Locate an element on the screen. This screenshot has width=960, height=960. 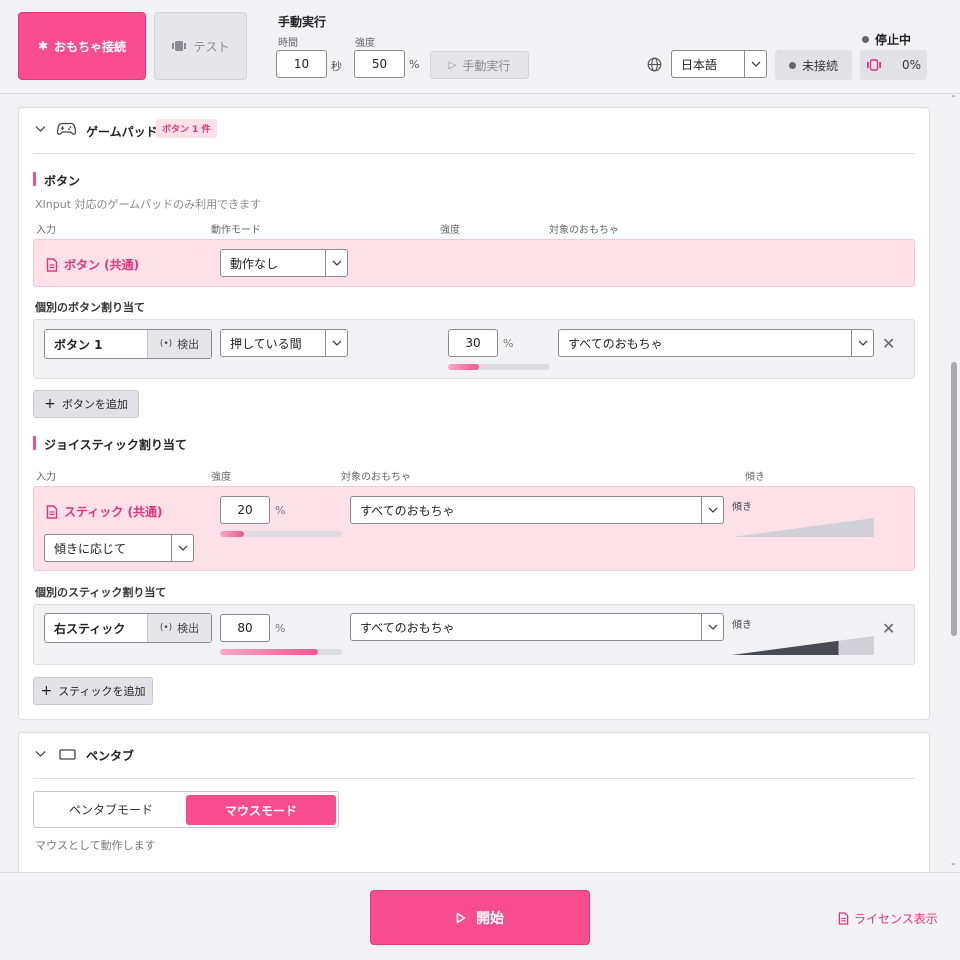
manual-run-label: 手動実行 is located at coordinates (486, 65).